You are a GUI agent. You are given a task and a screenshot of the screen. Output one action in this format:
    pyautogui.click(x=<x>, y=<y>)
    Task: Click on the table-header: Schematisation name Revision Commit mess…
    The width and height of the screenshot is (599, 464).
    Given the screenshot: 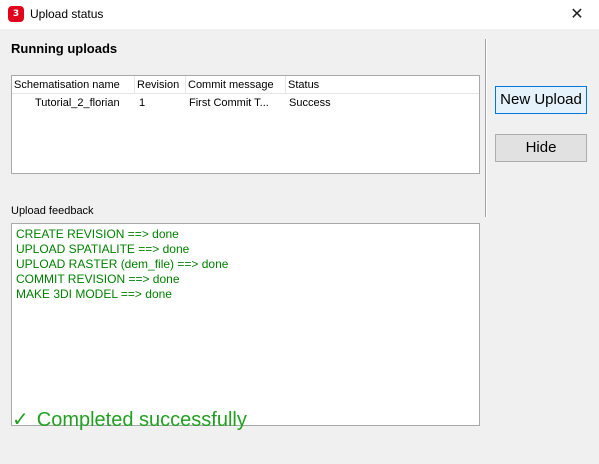 What is the action you would take?
    pyautogui.click(x=245, y=85)
    